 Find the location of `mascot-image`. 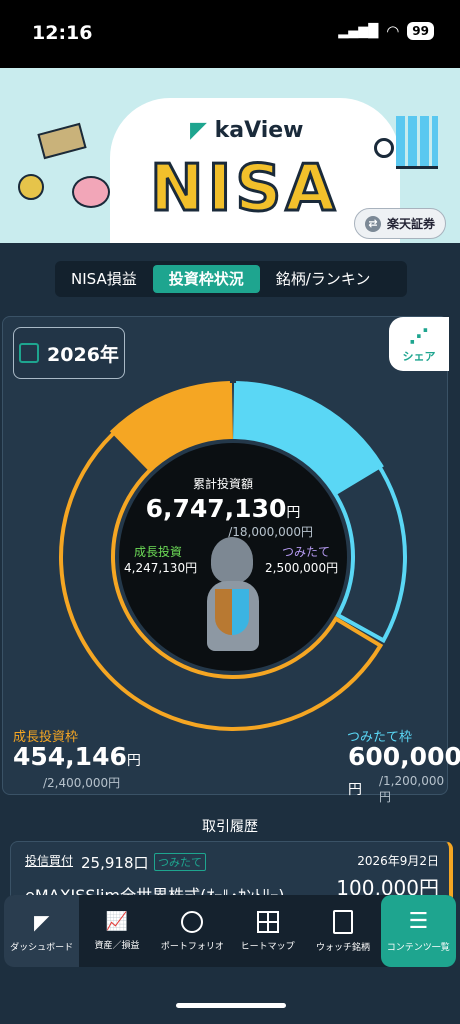

mascot-image is located at coordinates (232, 597).